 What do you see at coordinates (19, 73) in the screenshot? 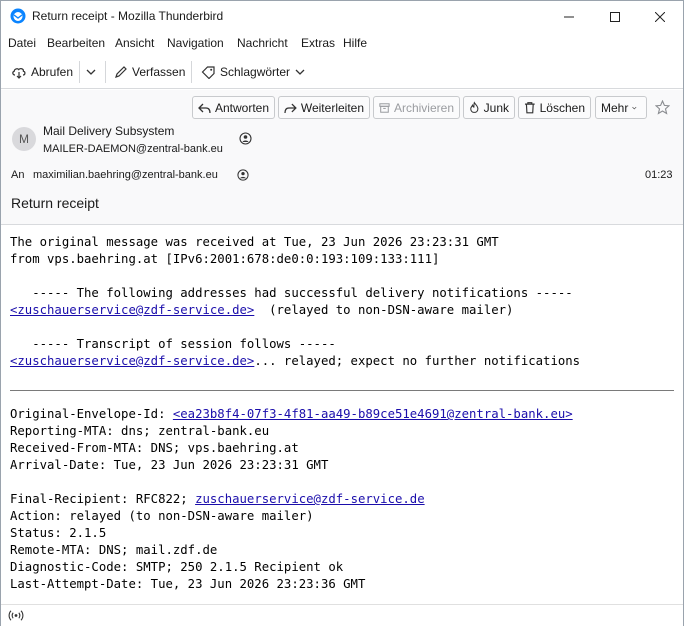
I see `cloud-download-icon` at bounding box center [19, 73].